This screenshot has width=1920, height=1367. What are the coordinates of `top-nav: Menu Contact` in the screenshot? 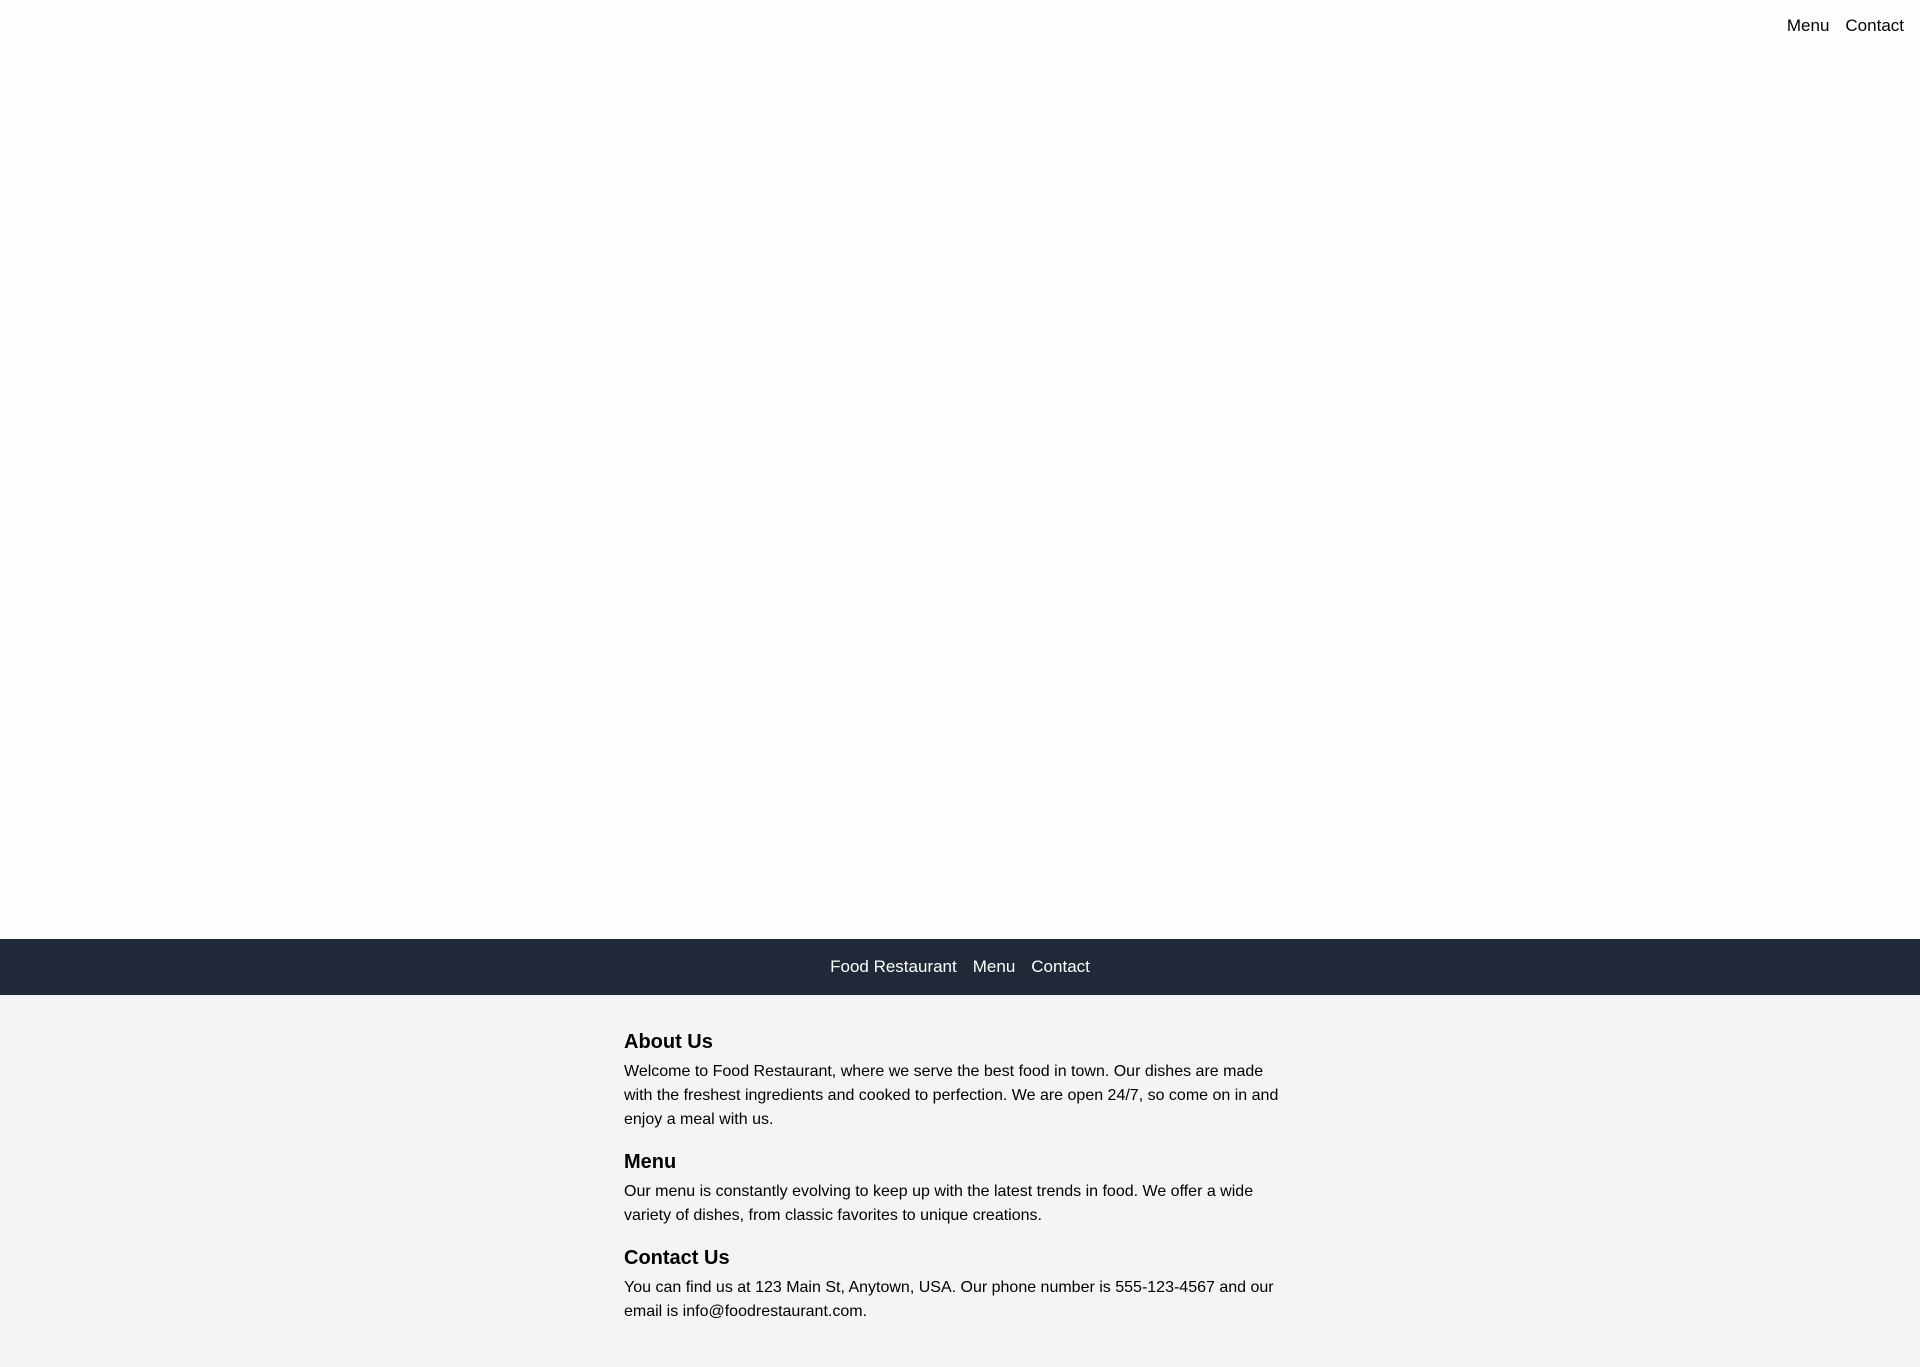 It's located at (1845, 26).